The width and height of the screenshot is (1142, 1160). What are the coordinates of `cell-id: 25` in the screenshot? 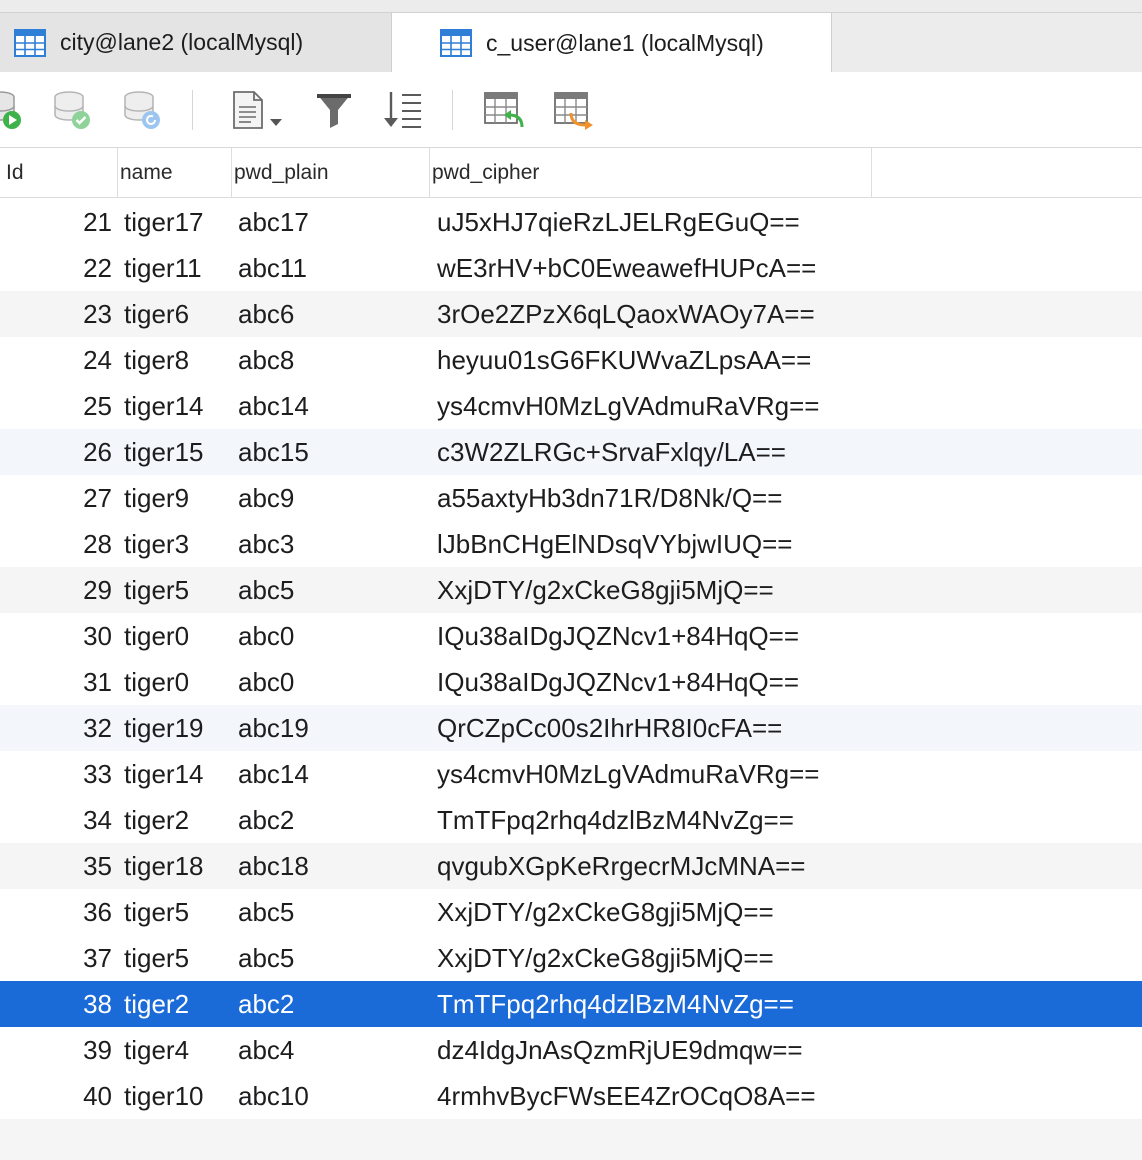 It's located at (56, 406).